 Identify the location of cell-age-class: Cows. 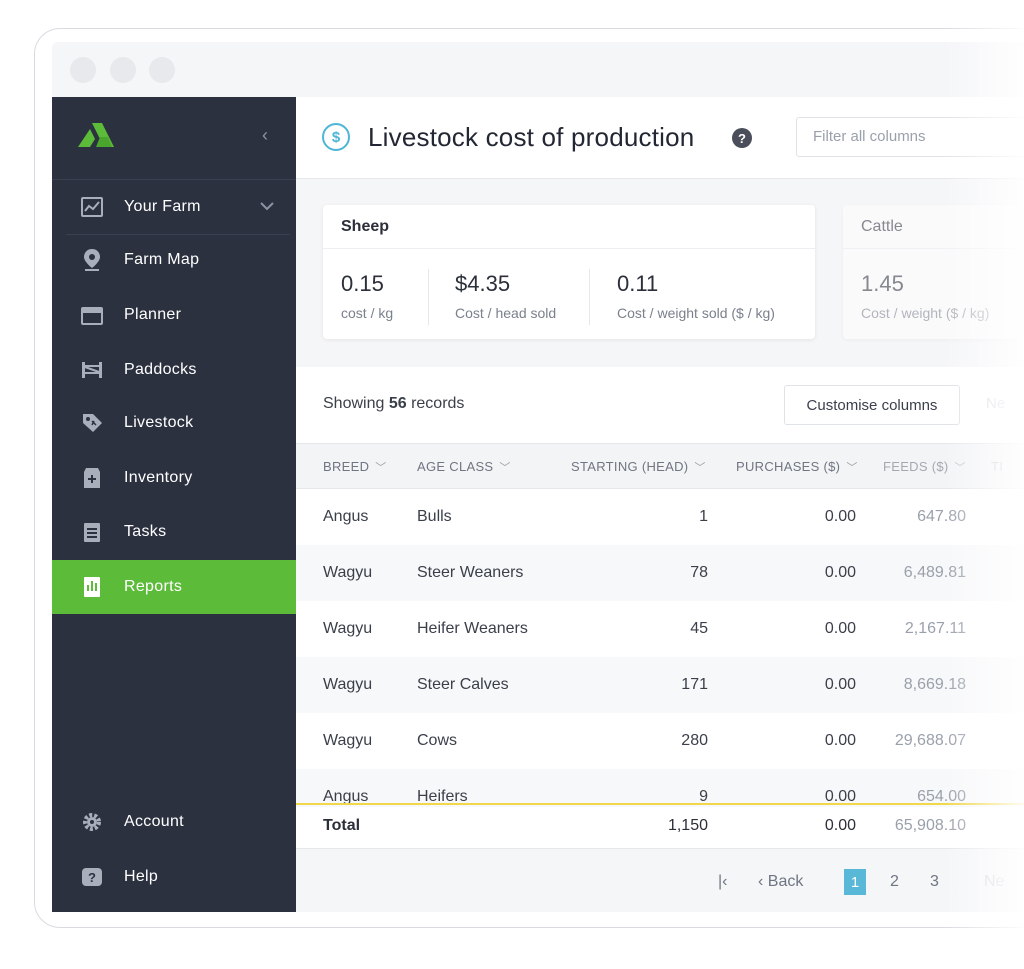
(437, 740).